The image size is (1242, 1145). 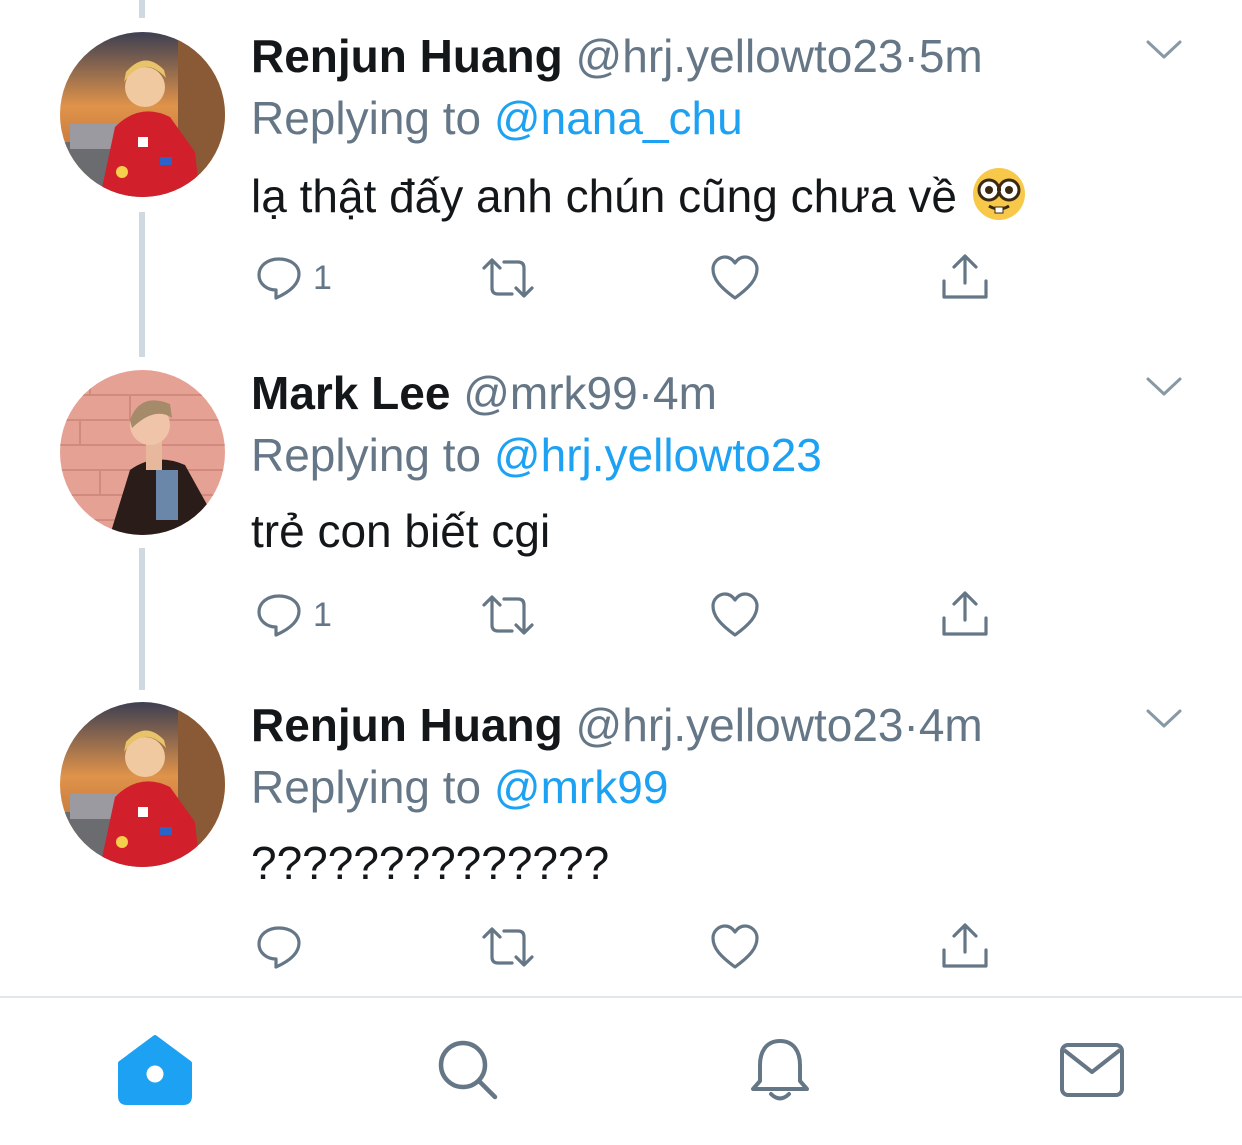 I want to click on tab-notifications, so click(x=780, y=1070).